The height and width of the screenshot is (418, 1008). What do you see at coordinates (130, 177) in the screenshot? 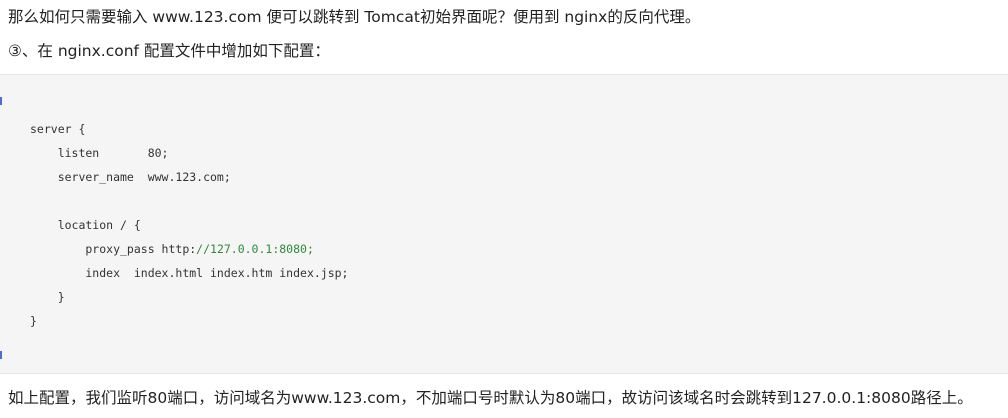
I see `code-line-server-name: server_name www.123.com;` at bounding box center [130, 177].